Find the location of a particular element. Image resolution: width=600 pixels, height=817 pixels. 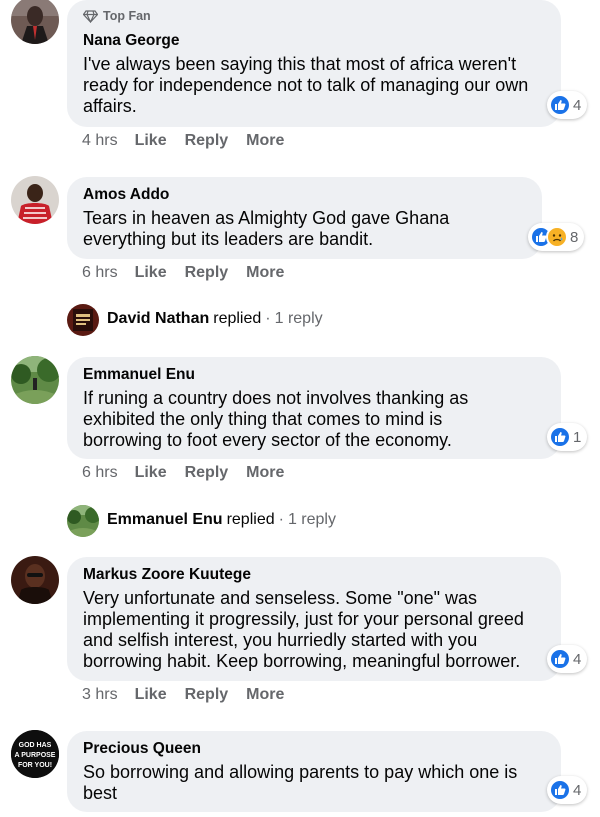

comment-author: Precious Queen is located at coordinates (314, 749).